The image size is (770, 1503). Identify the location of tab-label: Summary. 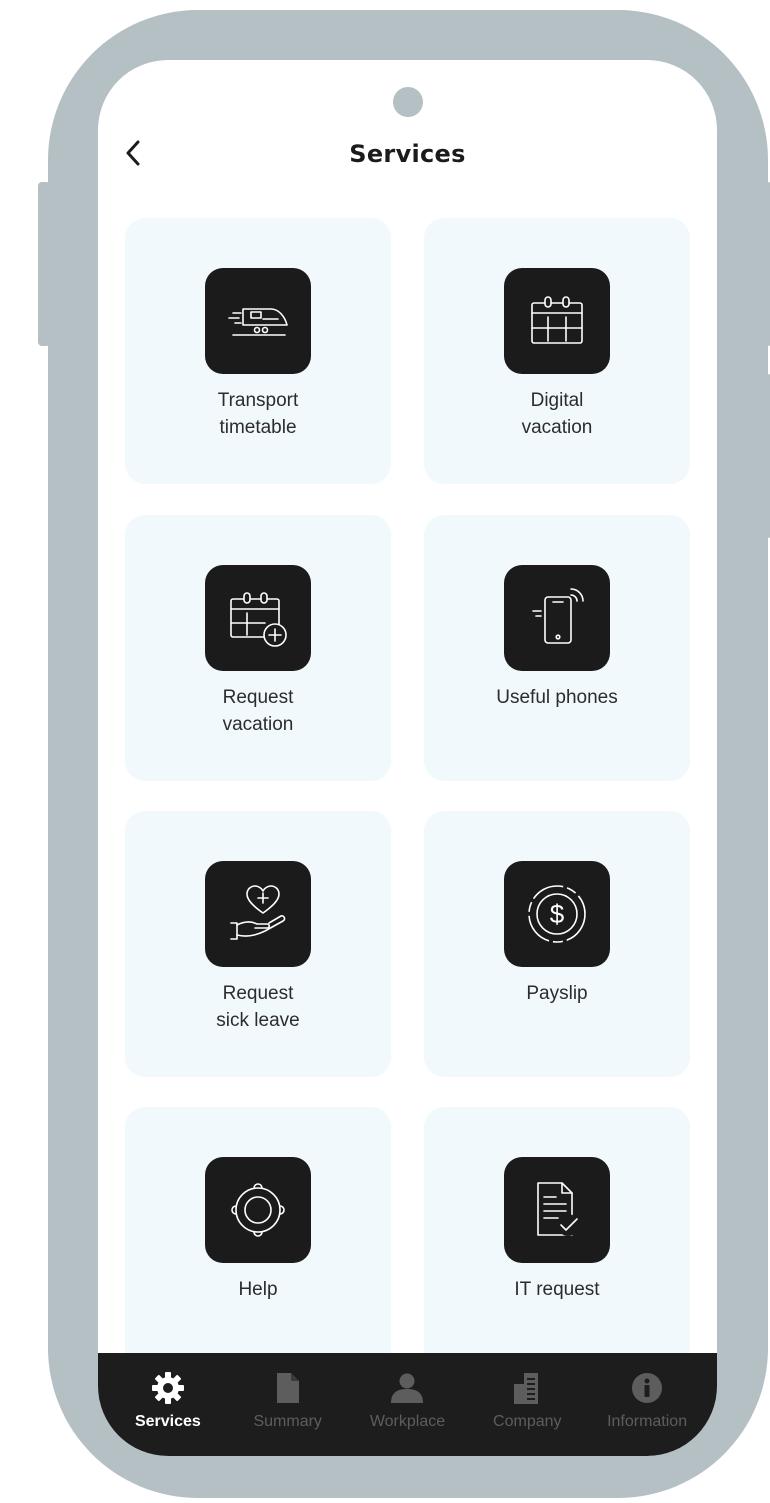
(287, 1421).